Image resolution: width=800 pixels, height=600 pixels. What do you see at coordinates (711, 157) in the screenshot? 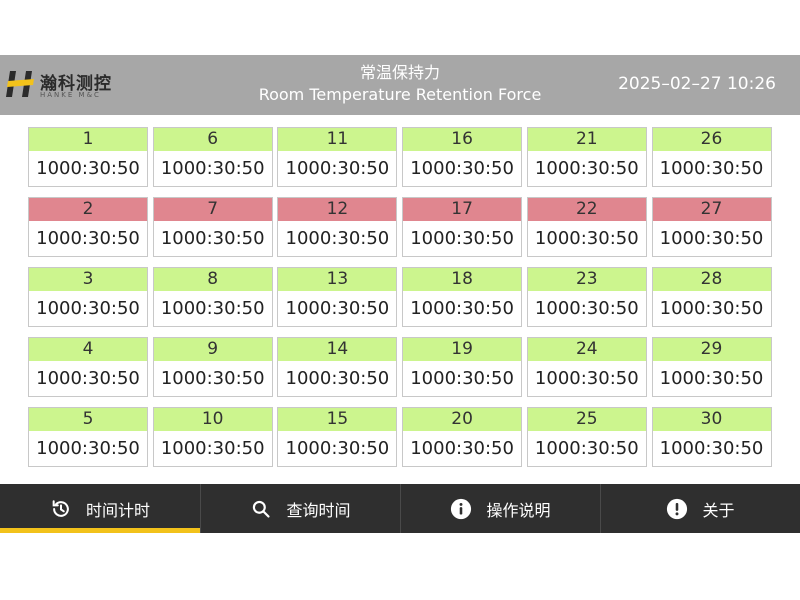
I see `station-cell: 26 1000:30:50` at bounding box center [711, 157].